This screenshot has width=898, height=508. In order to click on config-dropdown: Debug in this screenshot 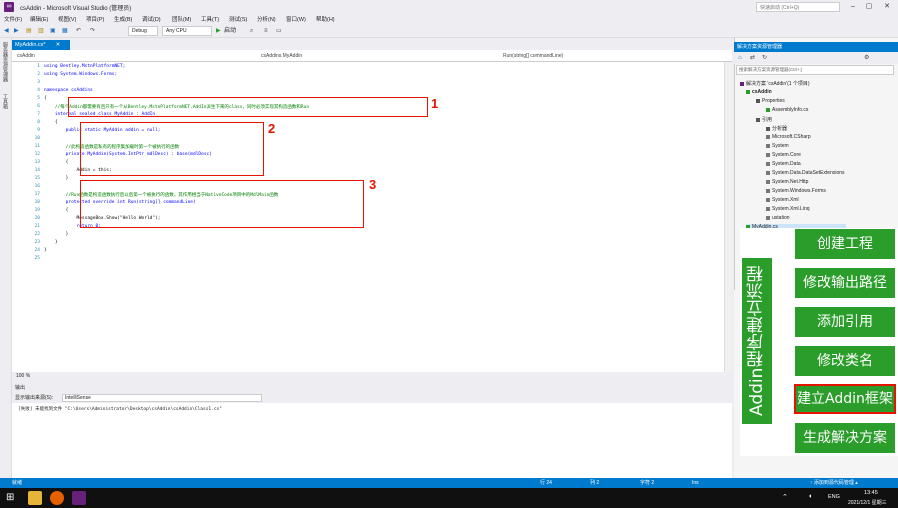, I will do `click(143, 31)`.